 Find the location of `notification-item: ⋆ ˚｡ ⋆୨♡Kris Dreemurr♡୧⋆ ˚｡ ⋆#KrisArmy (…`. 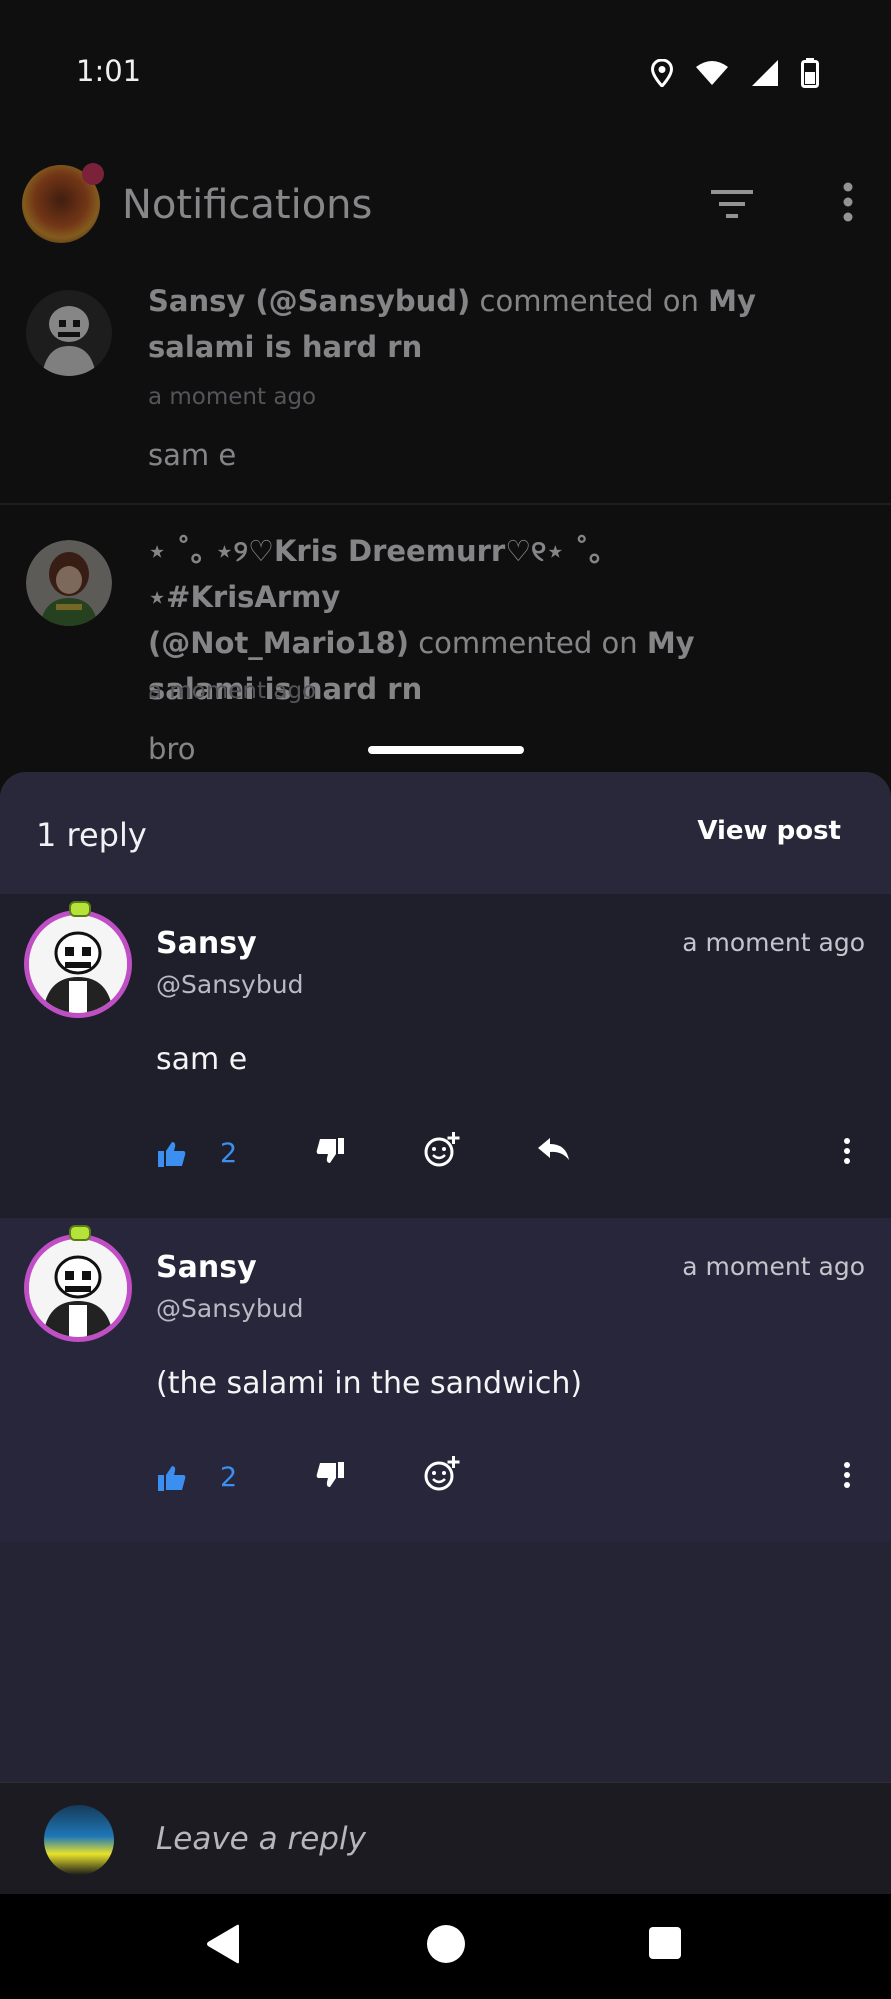

notification-item: ⋆ ˚｡ ⋆୨♡Kris Dreemurr♡୧⋆ ˚｡ ⋆#KrisArmy (… is located at coordinates (445, 657).